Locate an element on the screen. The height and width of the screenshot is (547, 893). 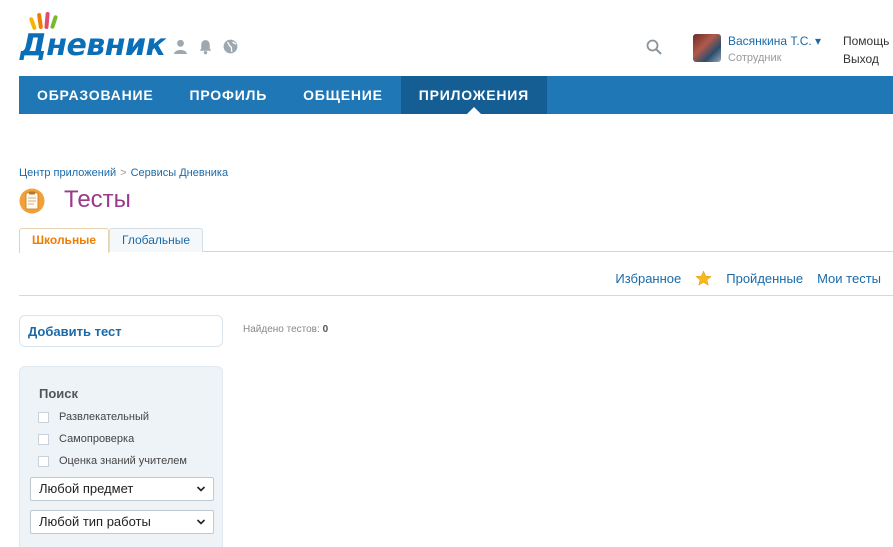
found-label: Найдено тестов: is located at coordinates (281, 329).